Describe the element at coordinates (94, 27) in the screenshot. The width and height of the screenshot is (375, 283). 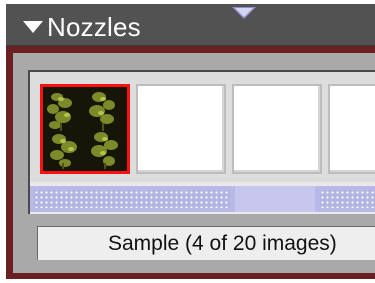
I see `palette-title: Nozzles` at that location.